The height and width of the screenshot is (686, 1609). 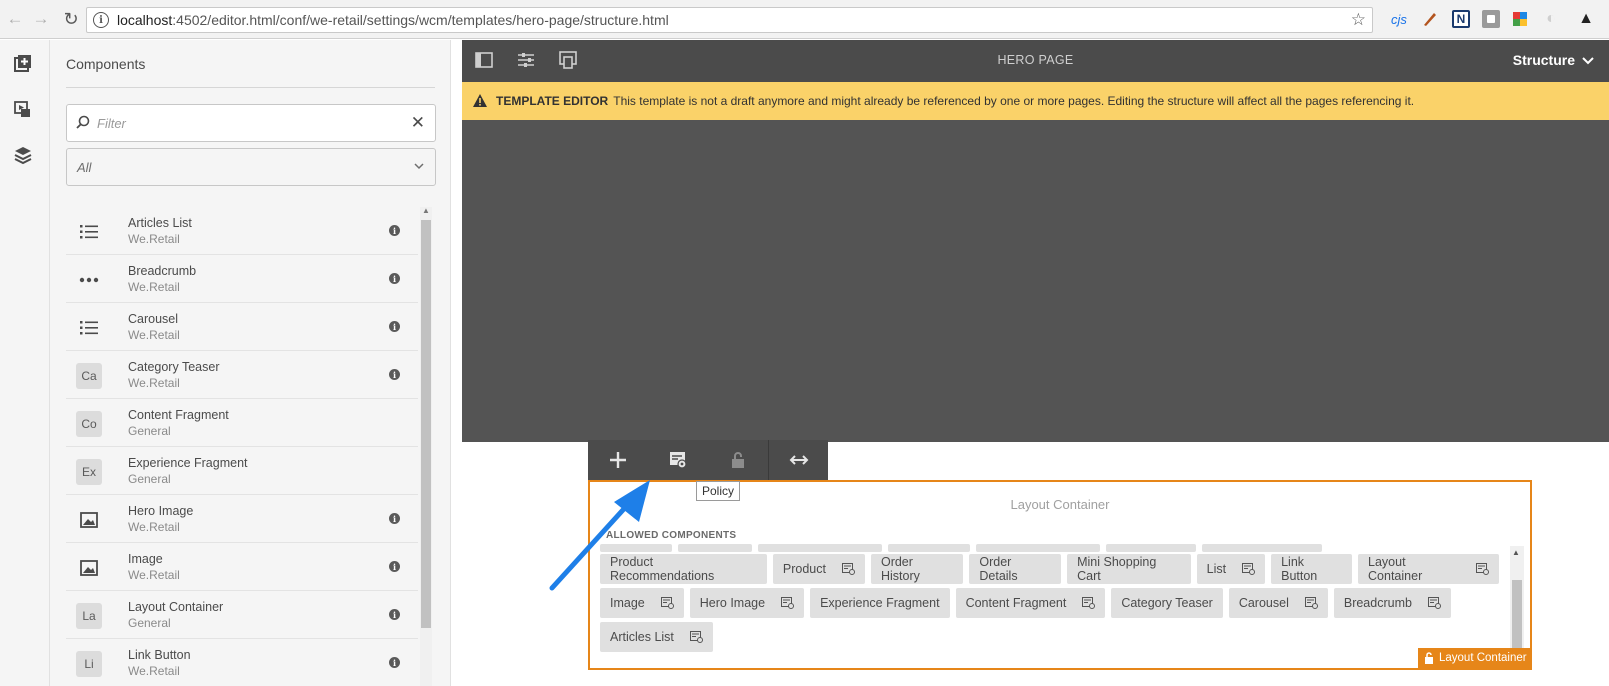 I want to click on component-abbr-icon: La, so click(x=89, y=616).